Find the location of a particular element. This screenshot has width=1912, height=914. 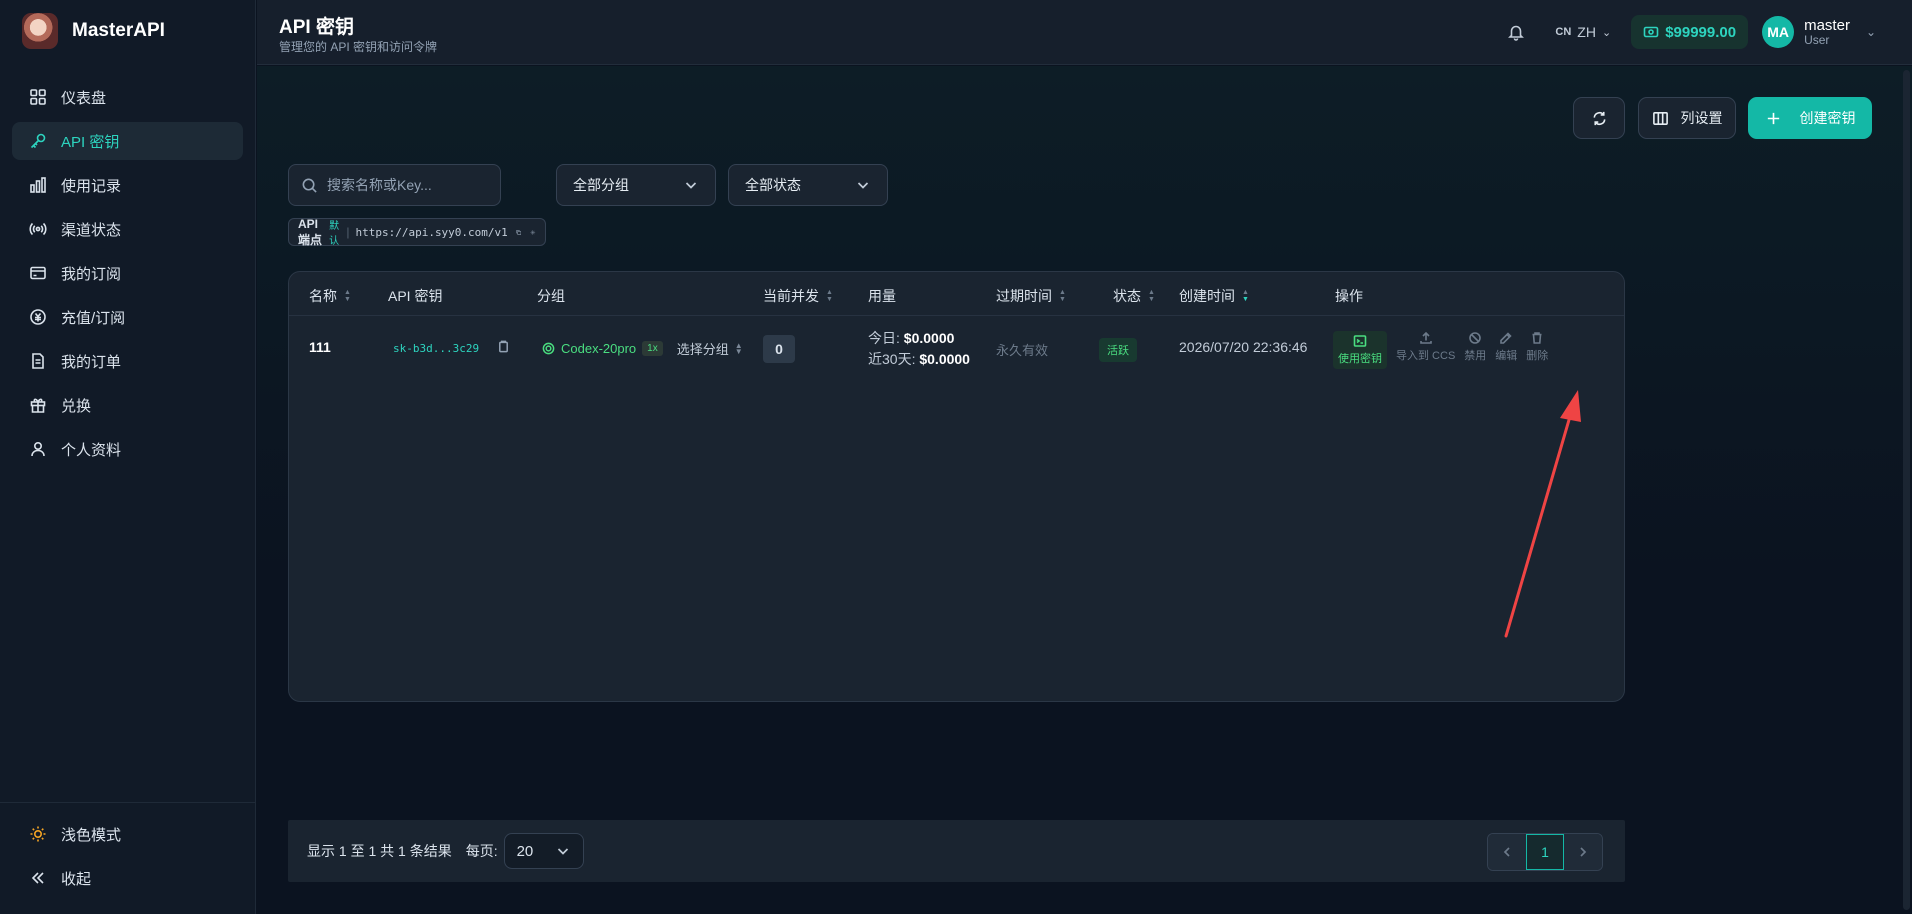

search-field is located at coordinates (394, 185).